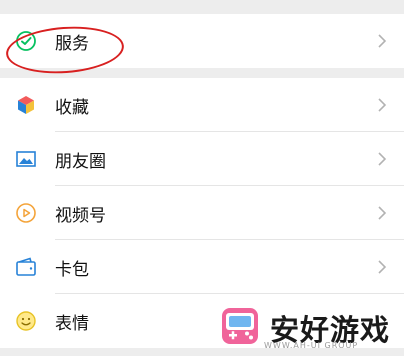  What do you see at coordinates (26, 105) in the screenshot?
I see `favorites-cube-icon` at bounding box center [26, 105].